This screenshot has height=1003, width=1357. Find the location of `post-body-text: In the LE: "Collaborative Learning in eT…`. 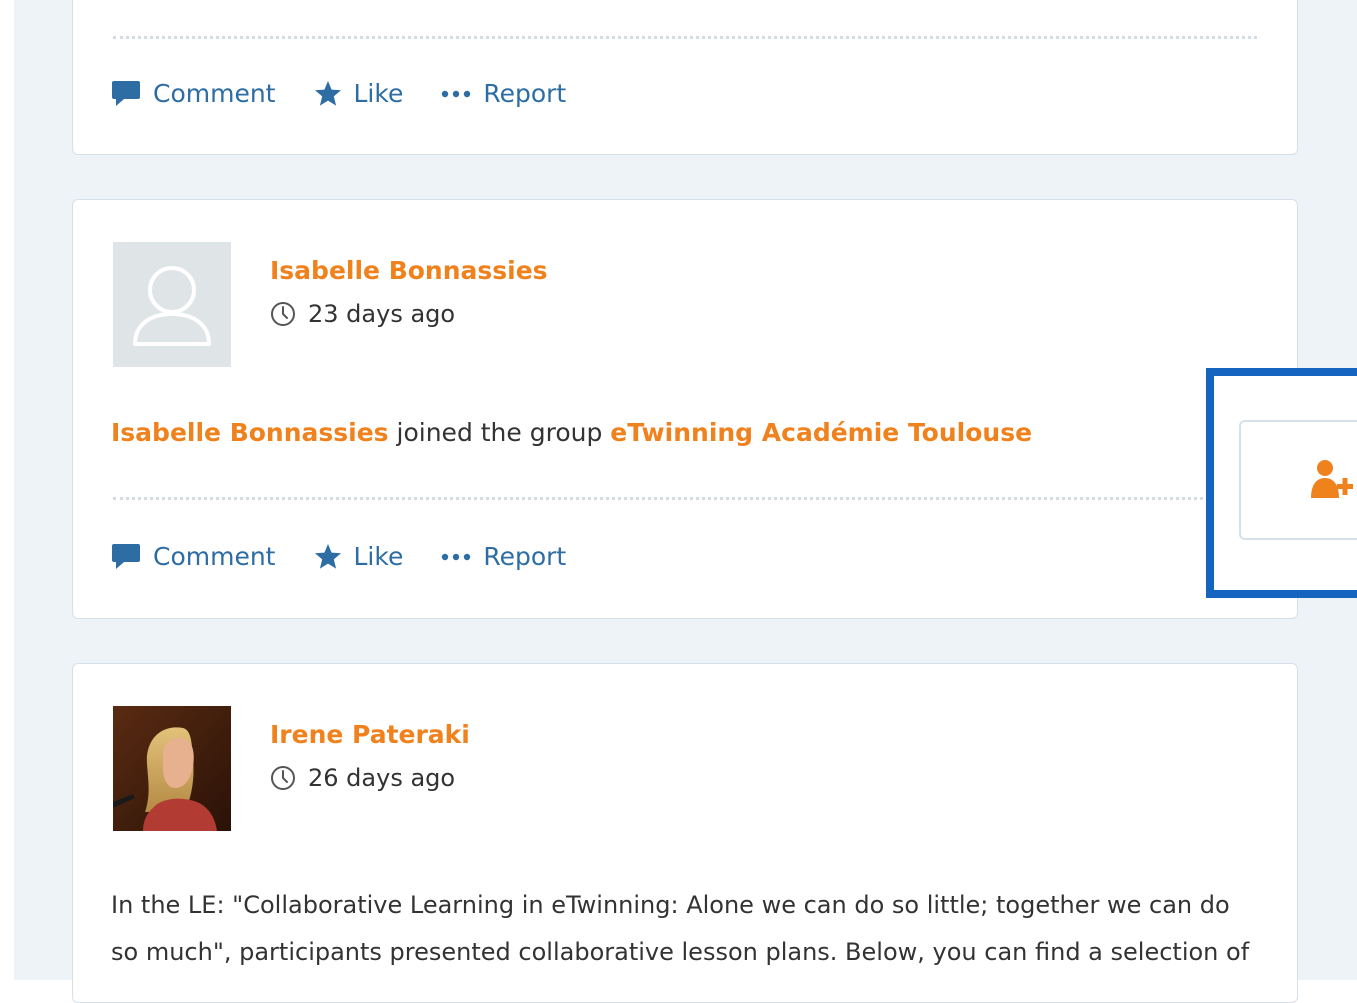

post-body-text: In the LE: "Collaborative Learning in eT… is located at coordinates (680, 928).